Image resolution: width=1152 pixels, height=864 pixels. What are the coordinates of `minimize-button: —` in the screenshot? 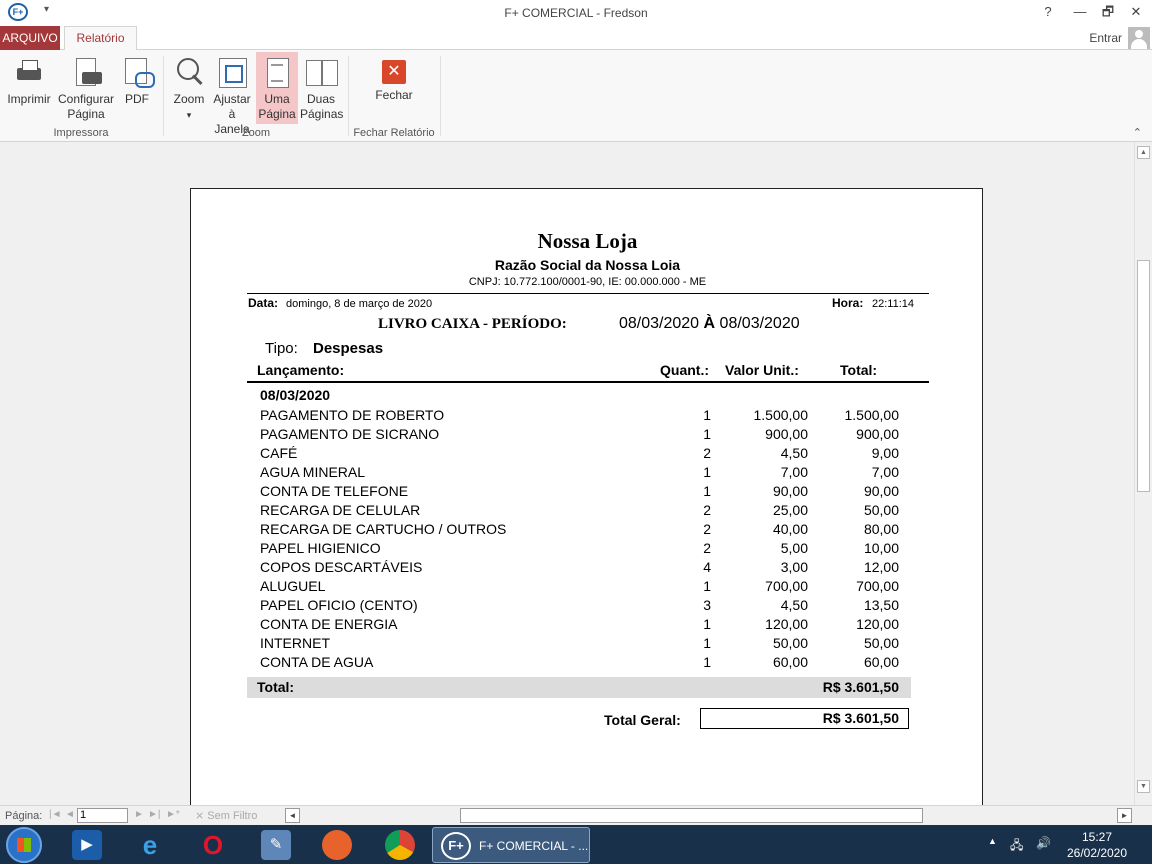 It's located at (1080, 13).